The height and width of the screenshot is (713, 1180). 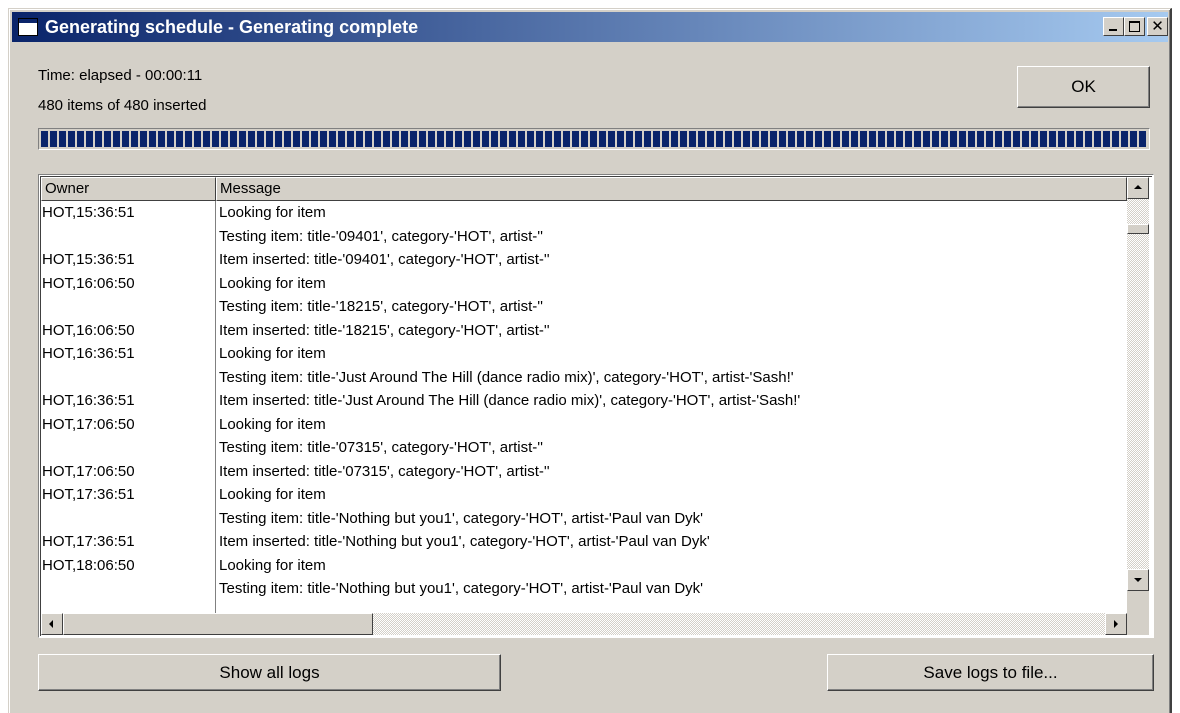 I want to click on minimize-button, so click(x=1113, y=26).